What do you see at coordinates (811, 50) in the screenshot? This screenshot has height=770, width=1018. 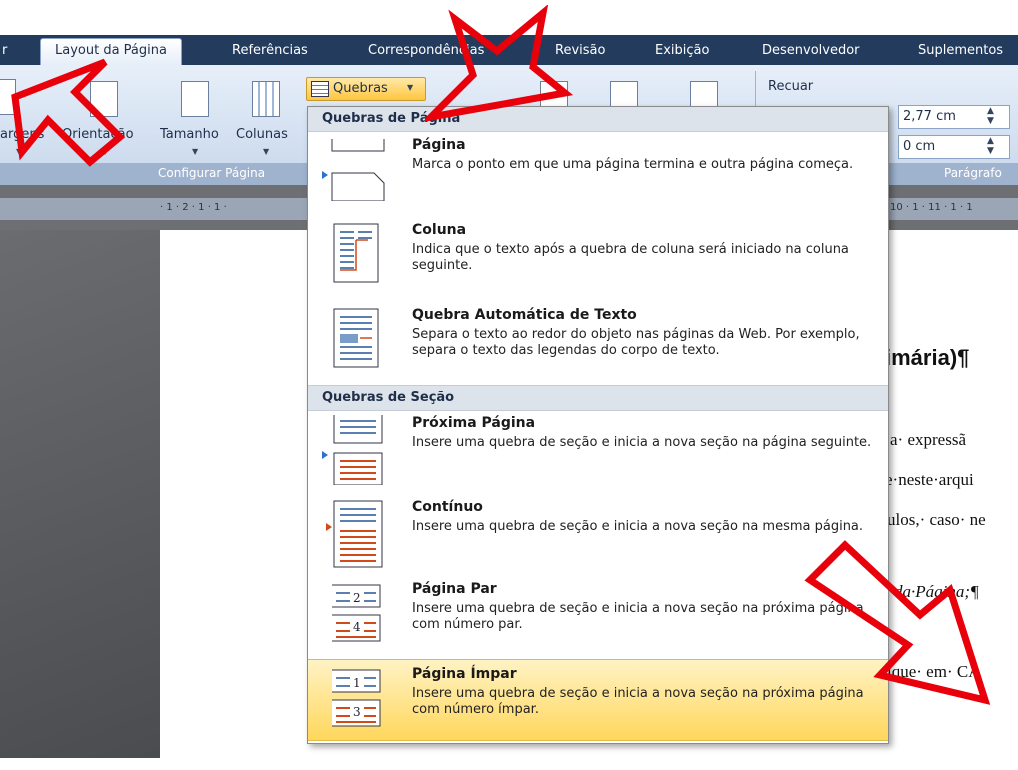 I see `tab-developer: Desenvolvedor` at bounding box center [811, 50].